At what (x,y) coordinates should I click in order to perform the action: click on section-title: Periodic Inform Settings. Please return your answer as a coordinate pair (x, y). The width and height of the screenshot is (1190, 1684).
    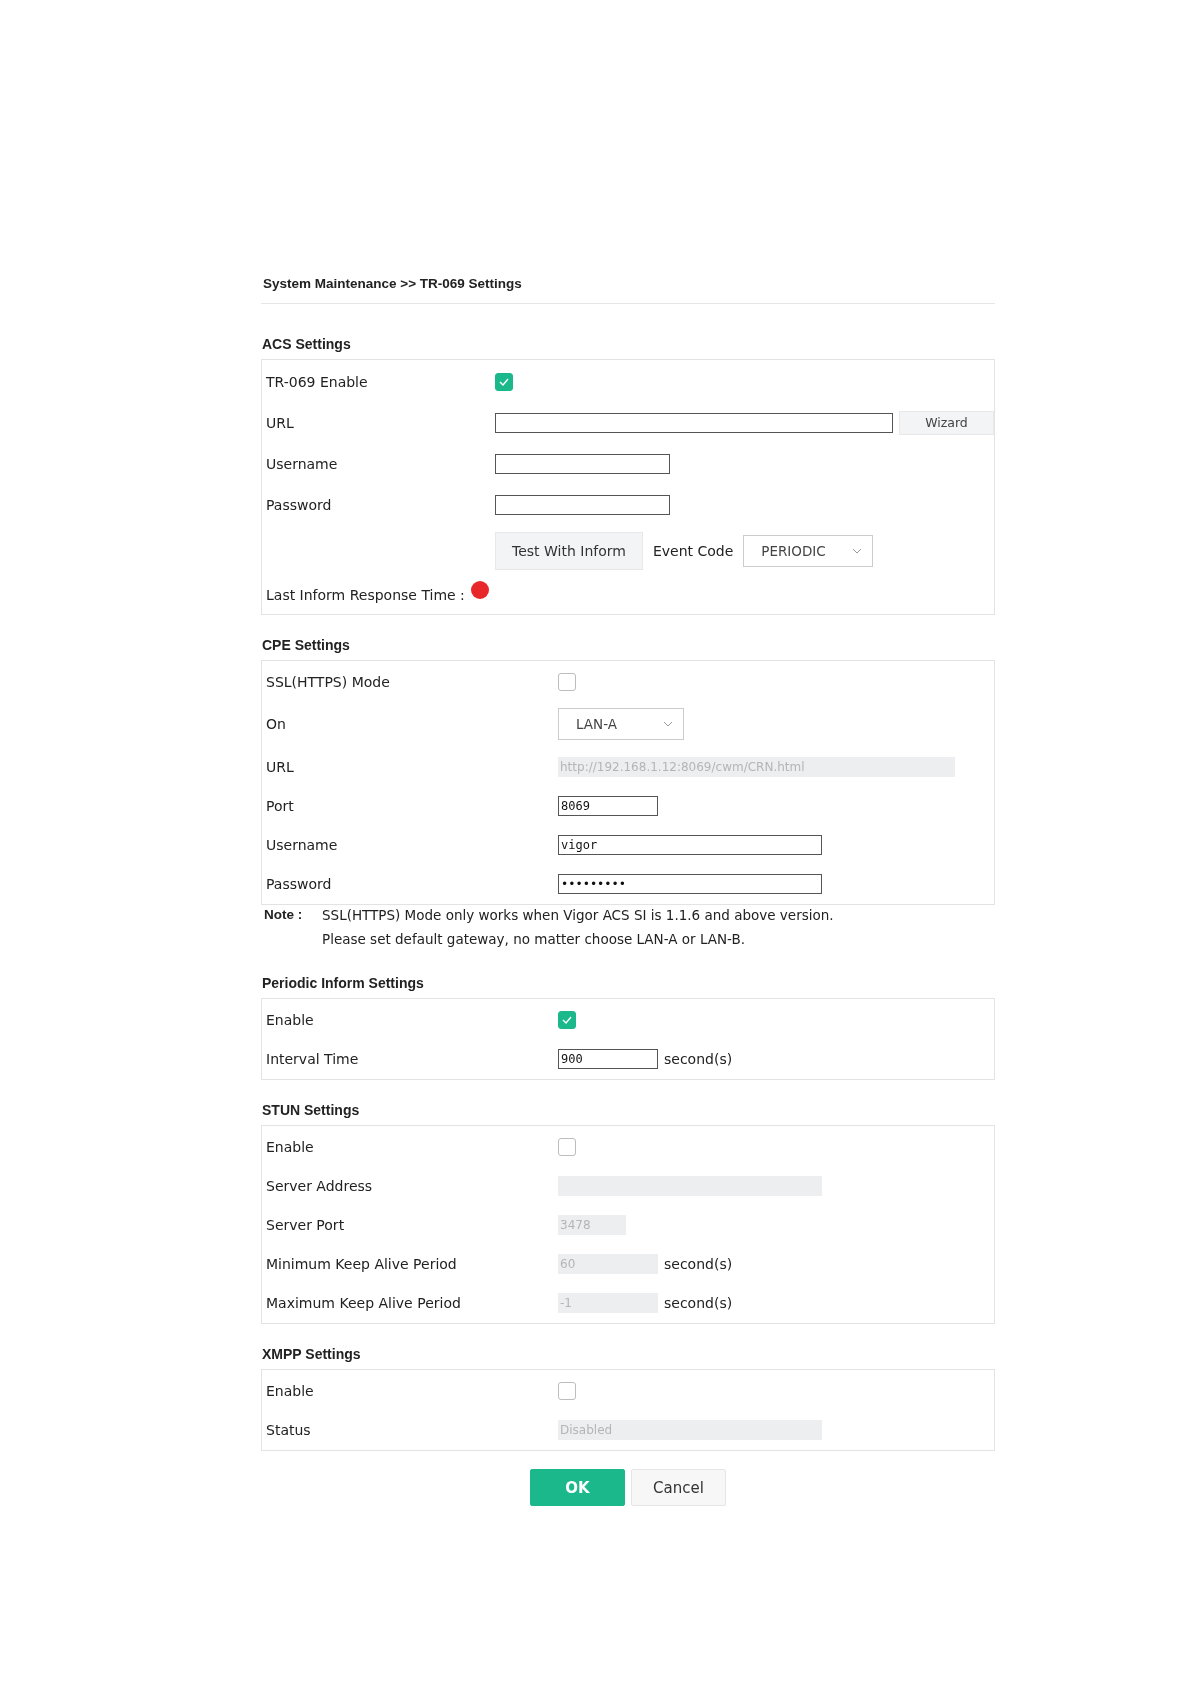
    Looking at the image, I should click on (343, 984).